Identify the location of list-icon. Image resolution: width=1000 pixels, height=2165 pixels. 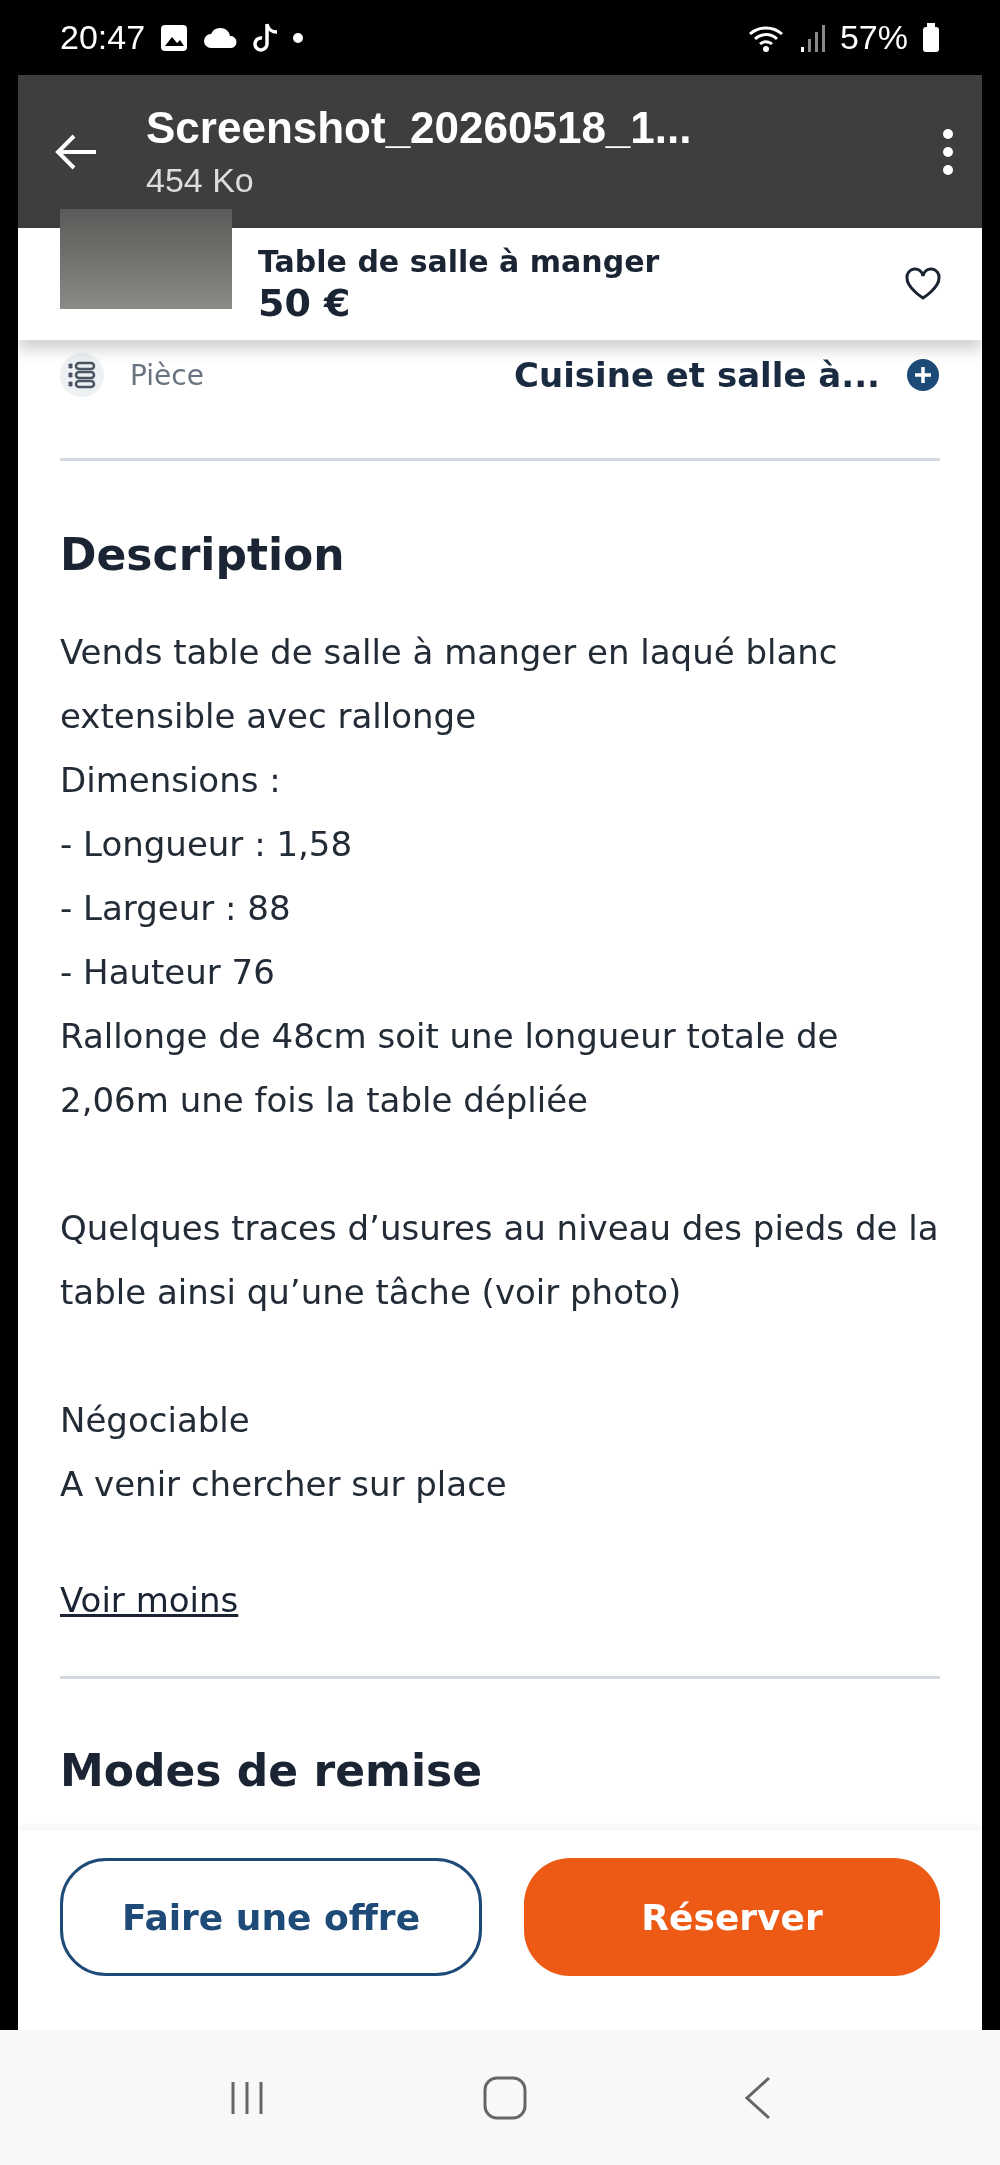
(82, 375).